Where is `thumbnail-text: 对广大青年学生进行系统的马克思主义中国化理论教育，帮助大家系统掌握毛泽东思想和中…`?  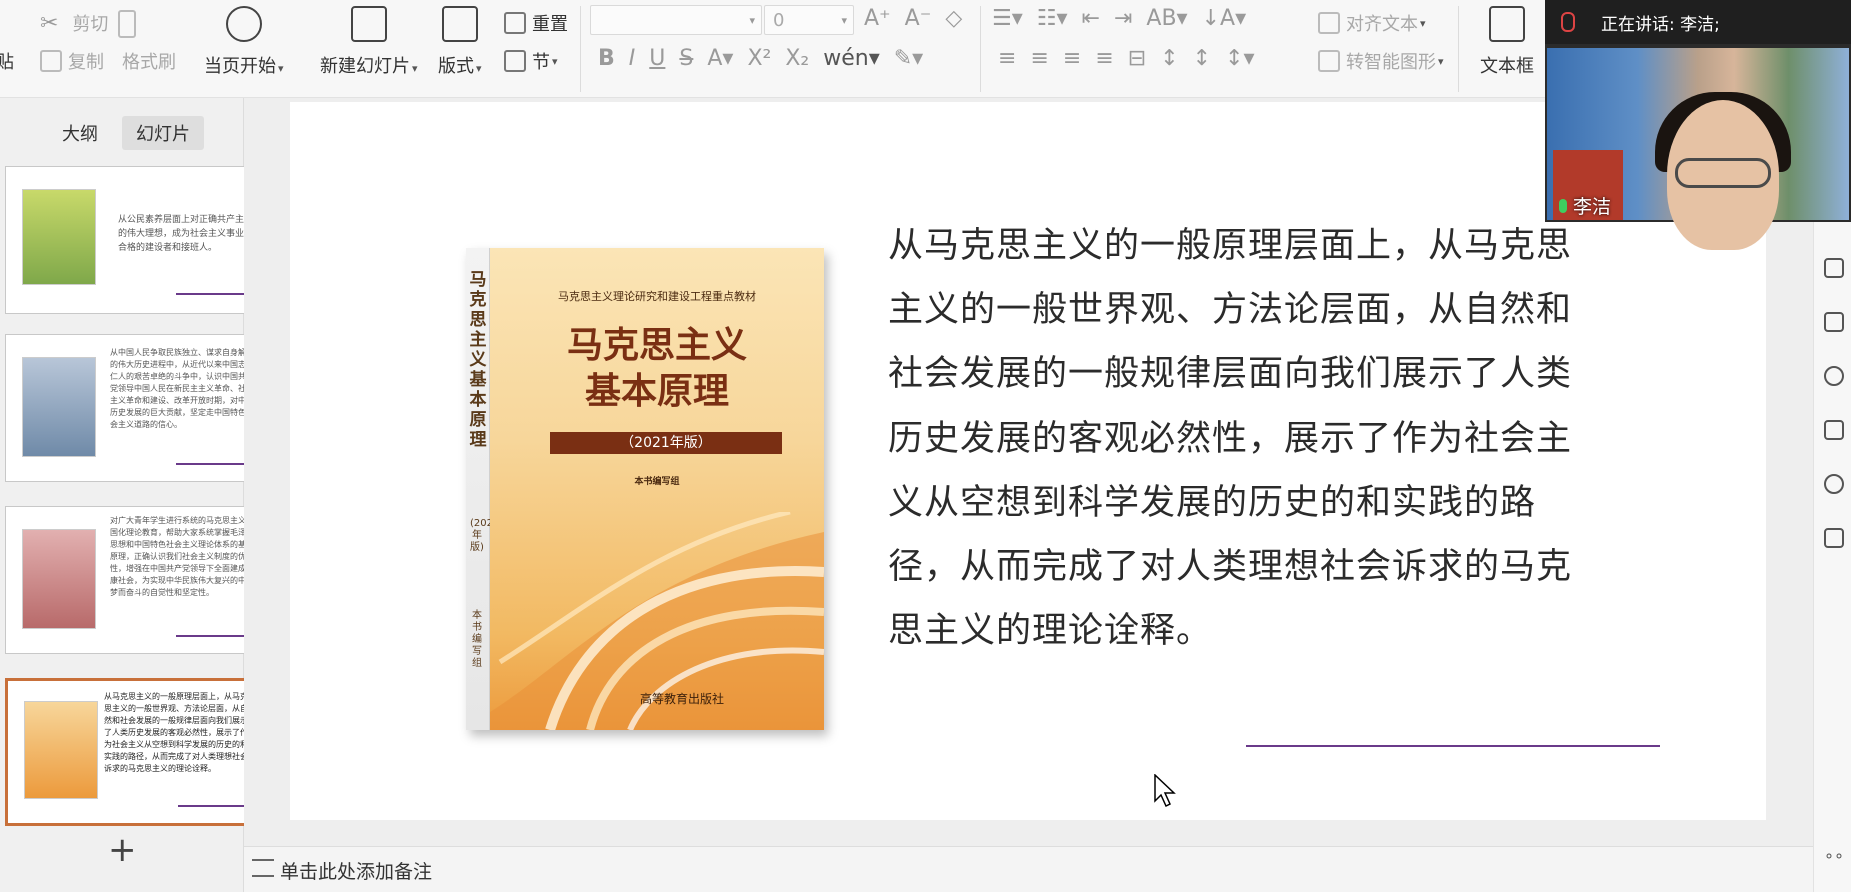 thumbnail-text: 对广大青年学生进行系统的马克思主义中国化理论教育，帮助大家系统掌握毛泽东思想和中… is located at coordinates (182, 556).